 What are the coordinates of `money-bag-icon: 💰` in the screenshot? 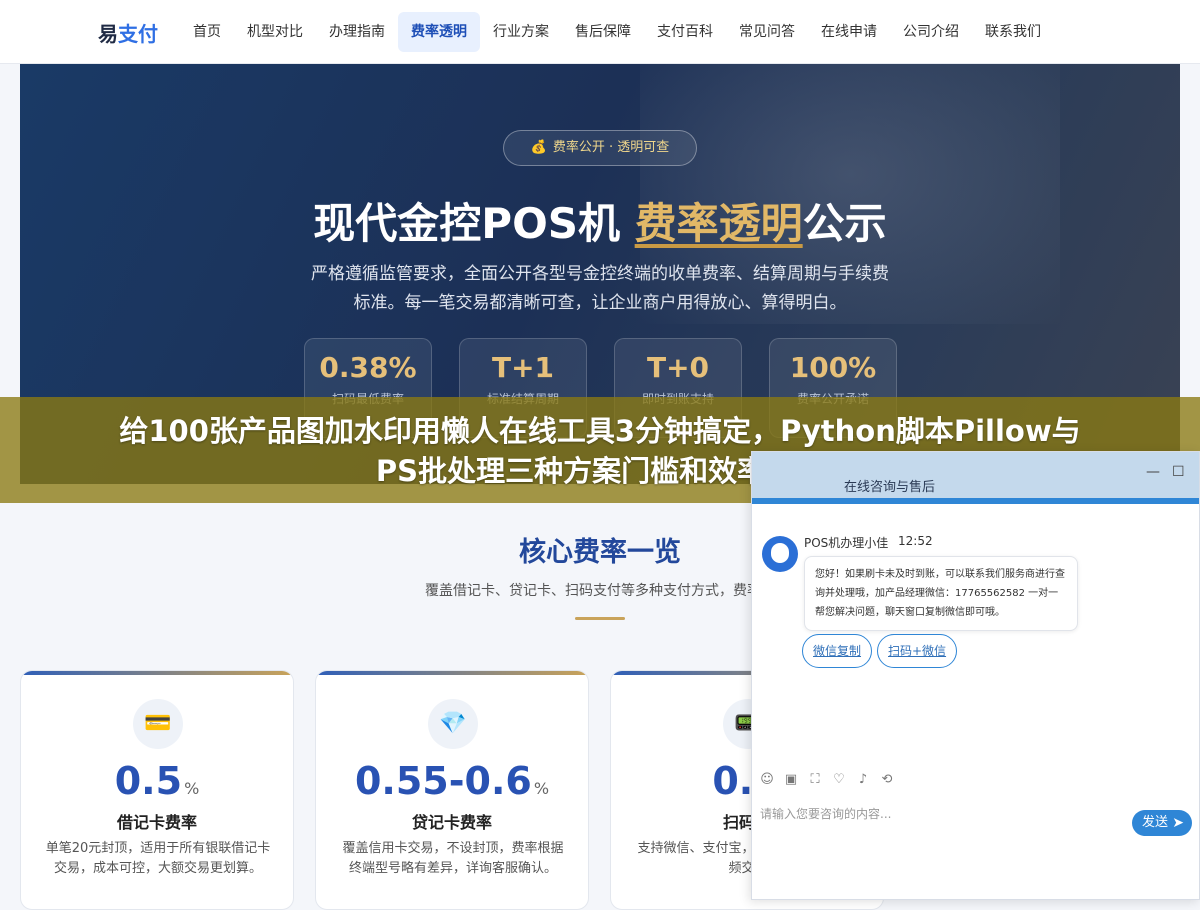 It's located at (538, 147).